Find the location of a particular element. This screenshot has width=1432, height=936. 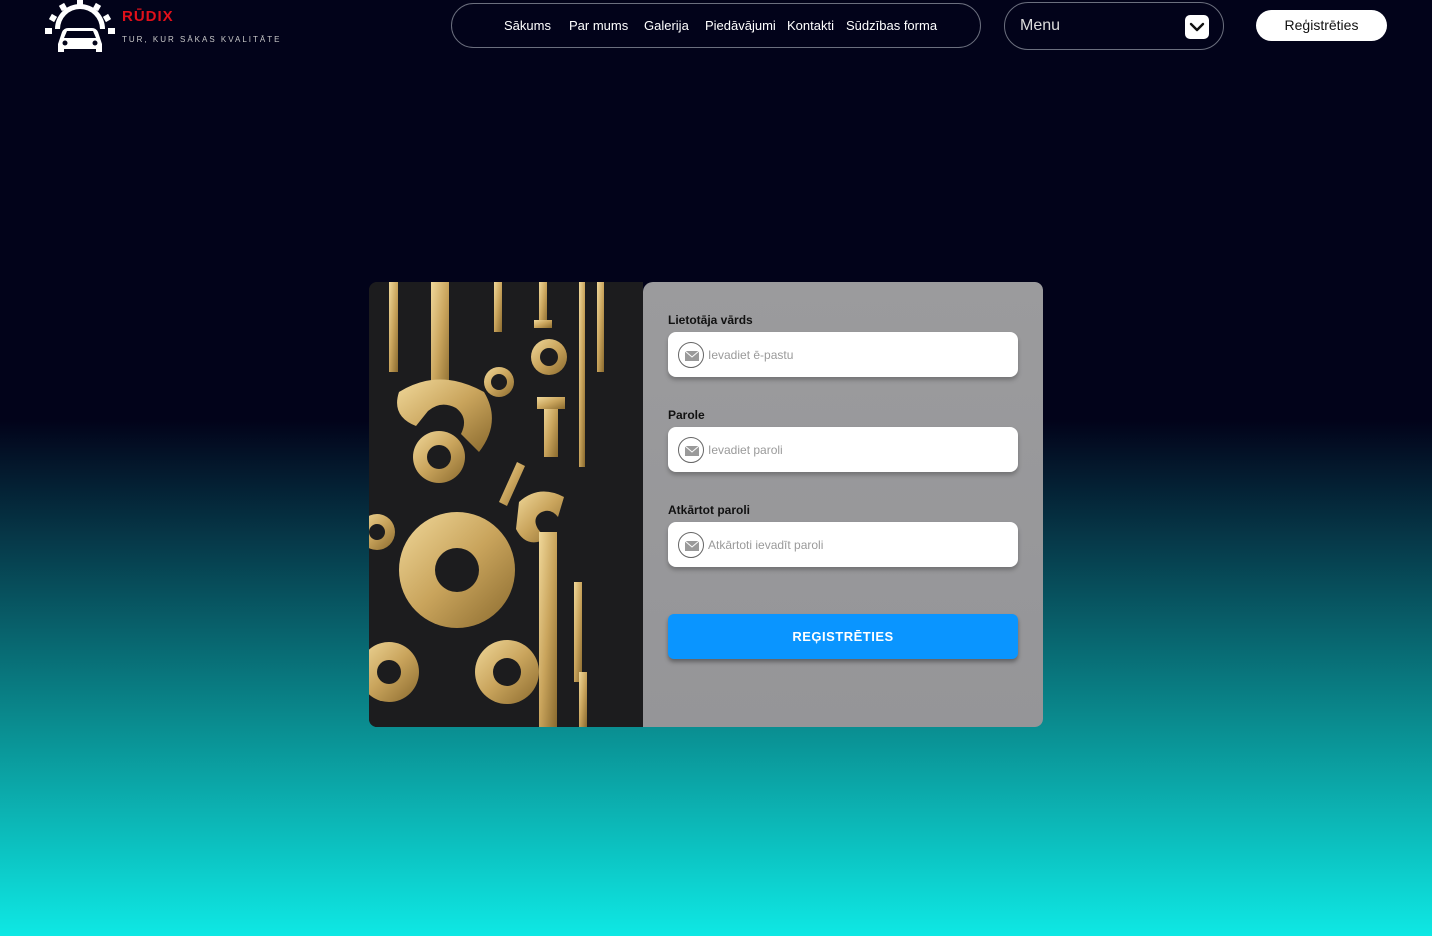

nav-item-home: Sākums is located at coordinates (527, 25).